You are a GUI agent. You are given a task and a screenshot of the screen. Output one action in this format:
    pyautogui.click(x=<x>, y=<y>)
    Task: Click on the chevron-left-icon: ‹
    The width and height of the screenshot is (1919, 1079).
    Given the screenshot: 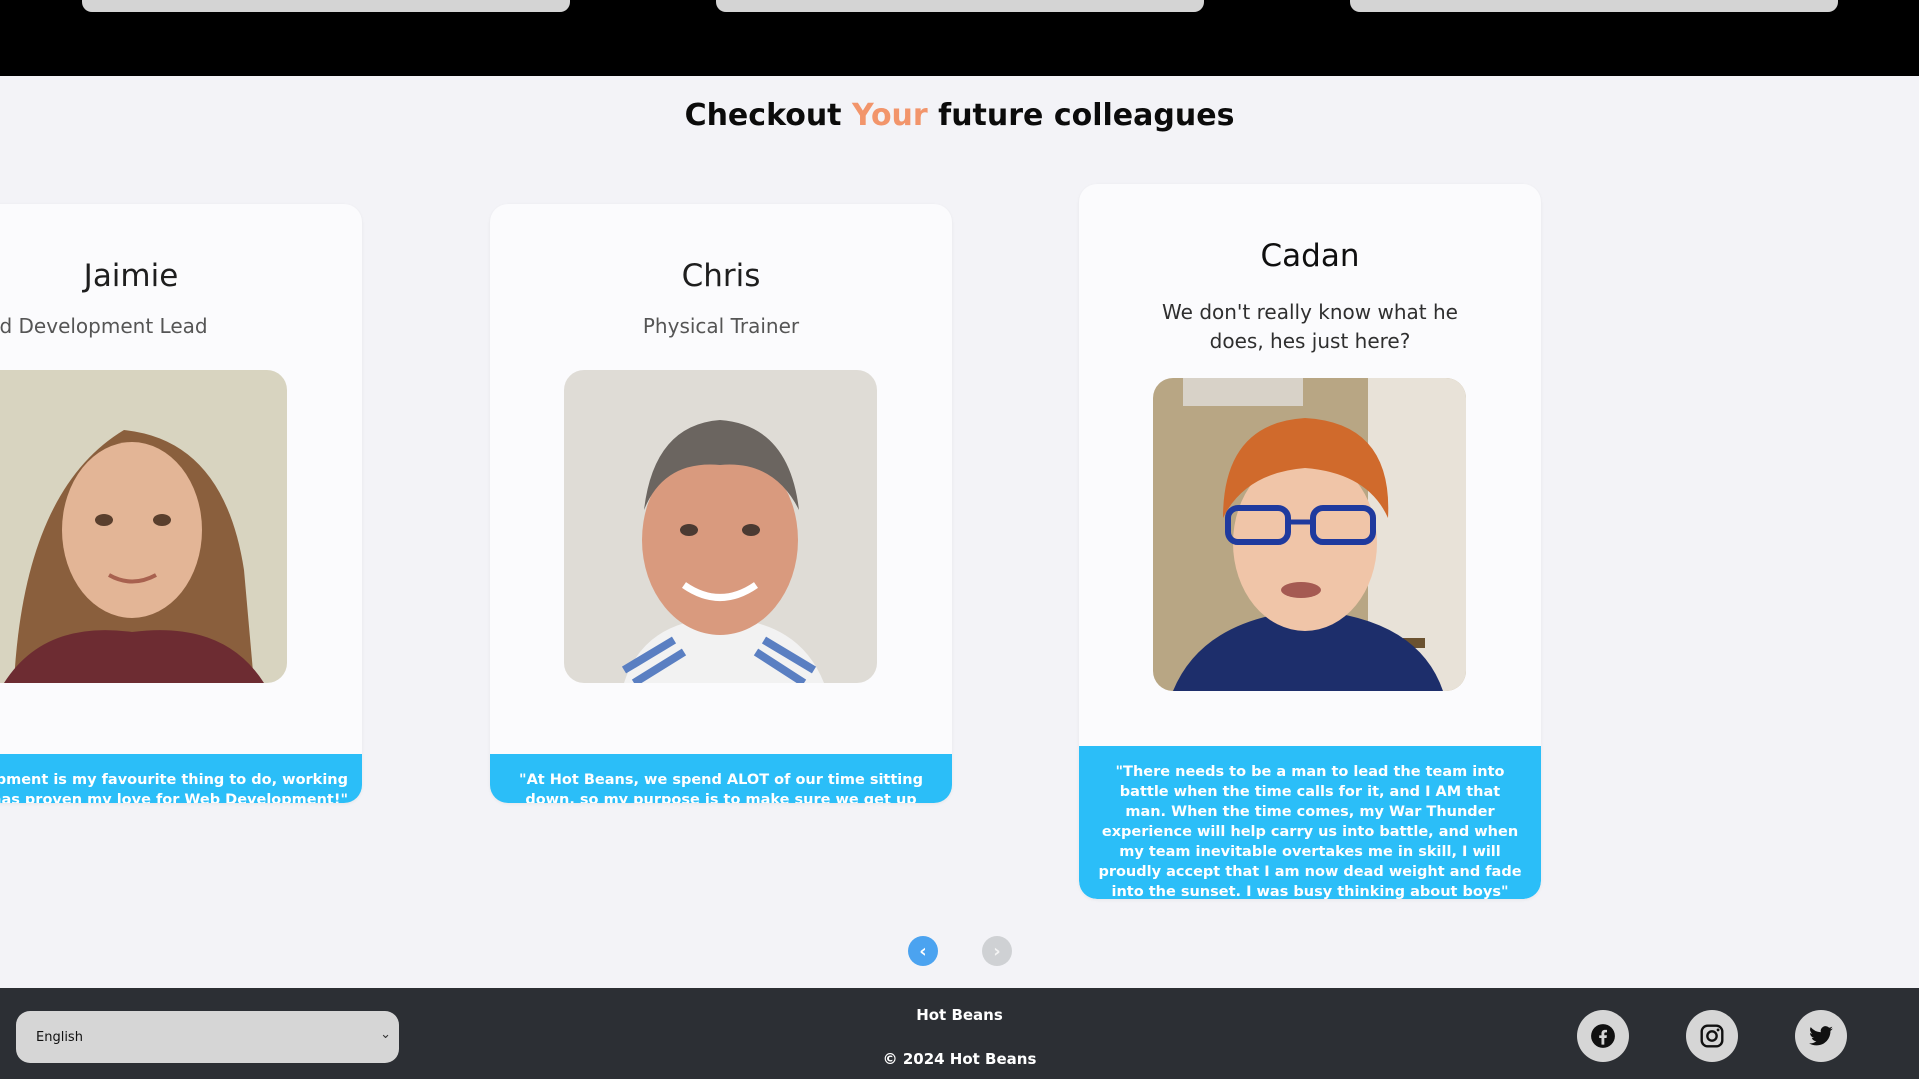 What is the action you would take?
    pyautogui.click(x=923, y=951)
    